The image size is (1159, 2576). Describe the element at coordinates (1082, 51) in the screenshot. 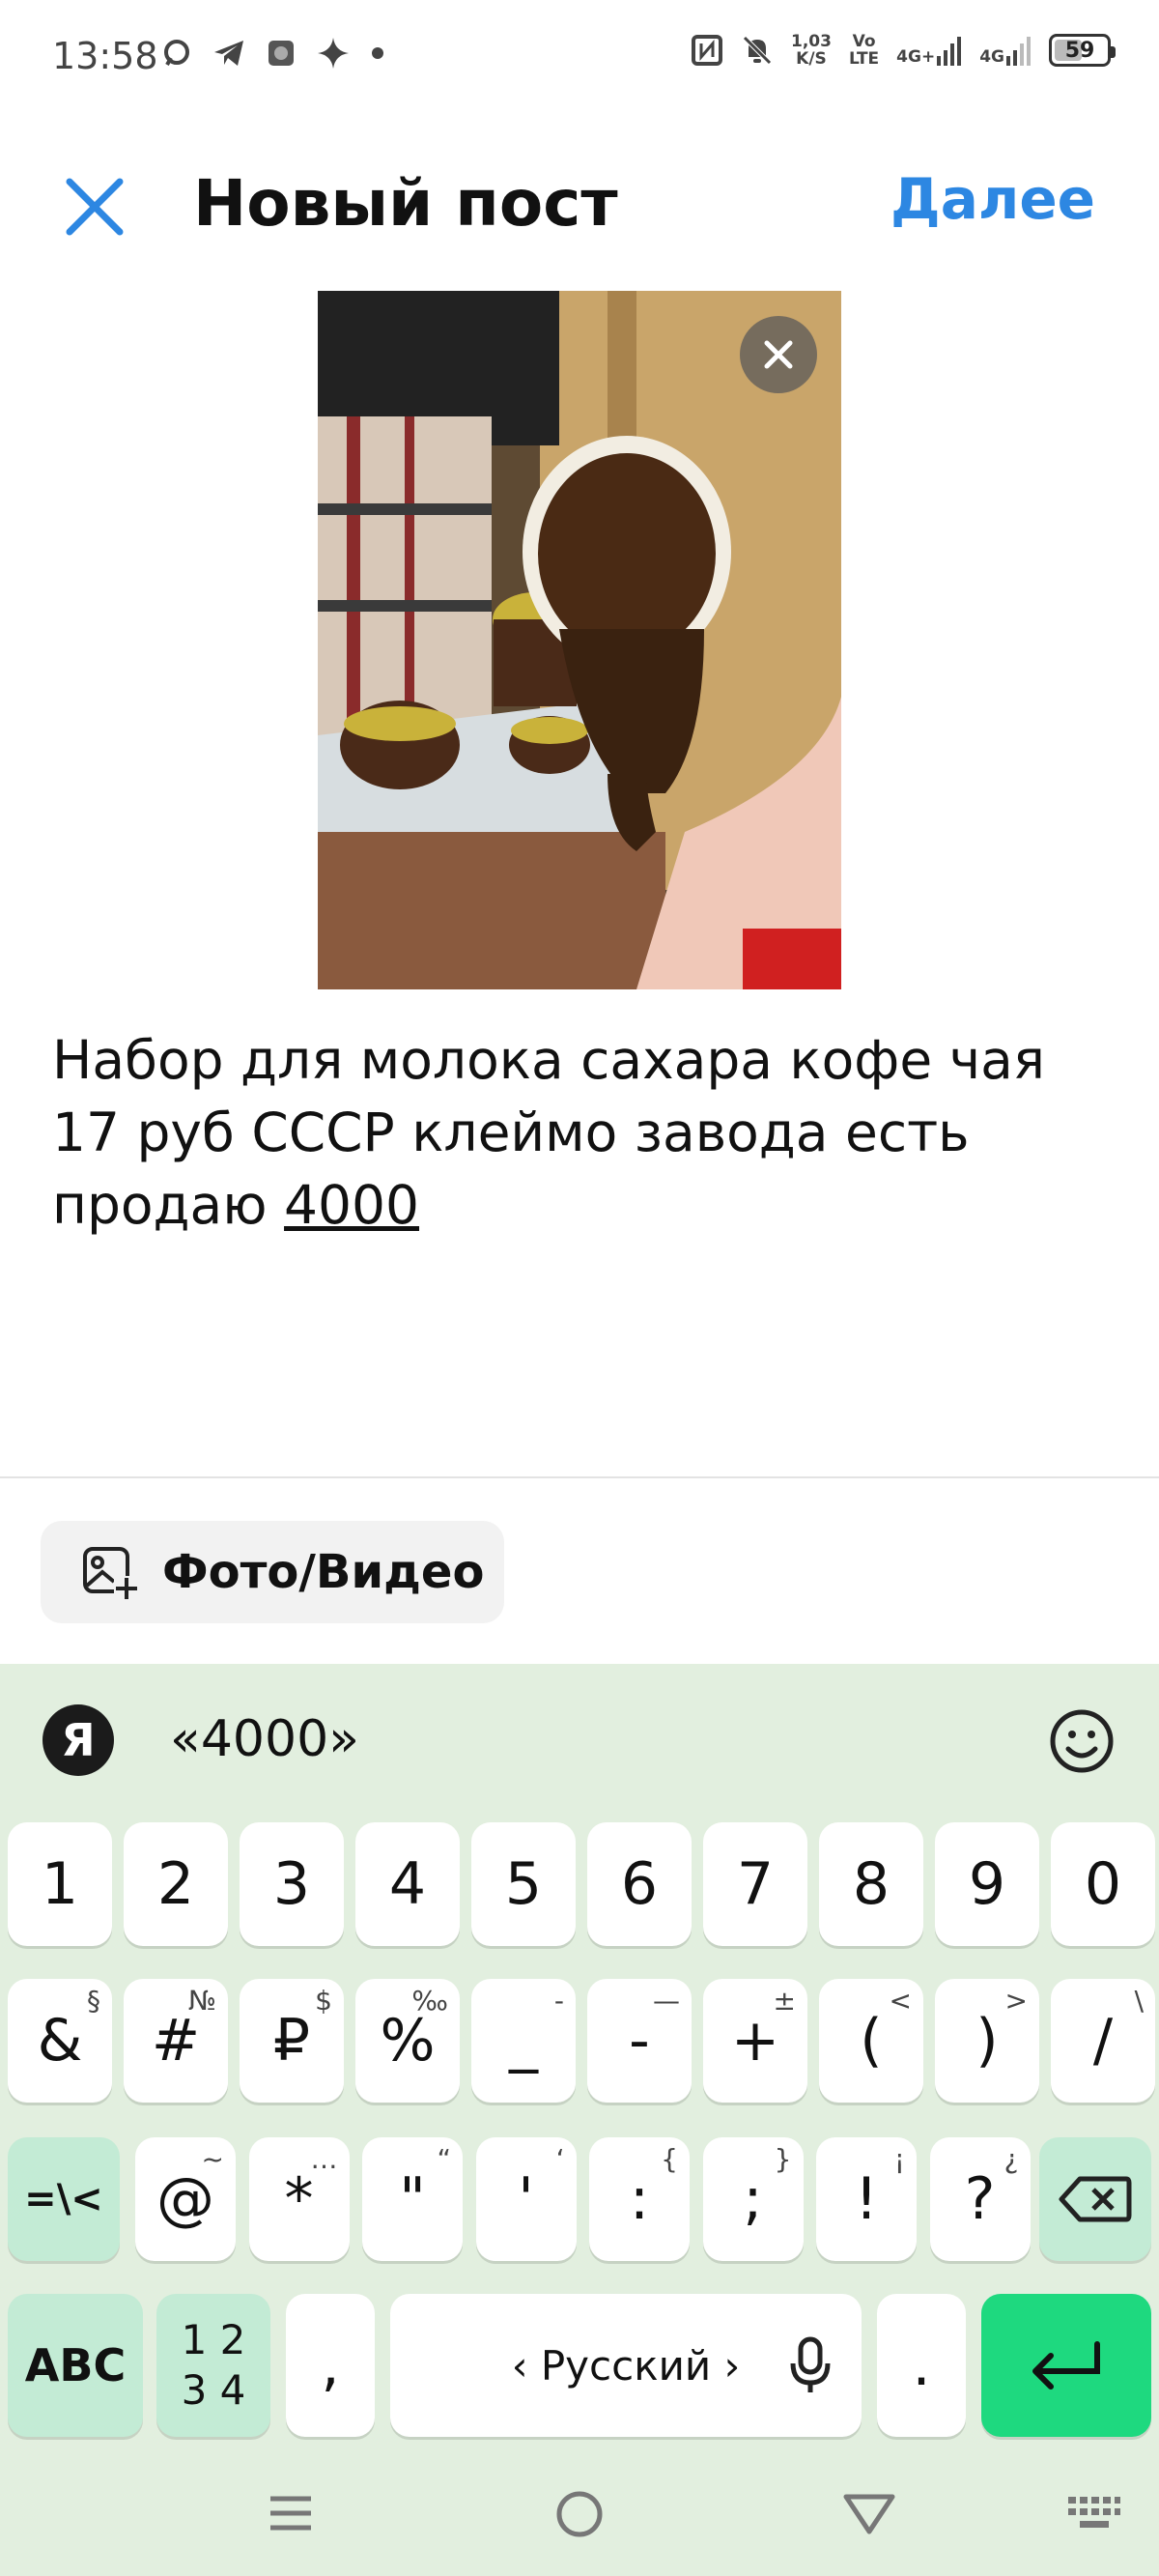

I see `battery-icon: 59` at that location.